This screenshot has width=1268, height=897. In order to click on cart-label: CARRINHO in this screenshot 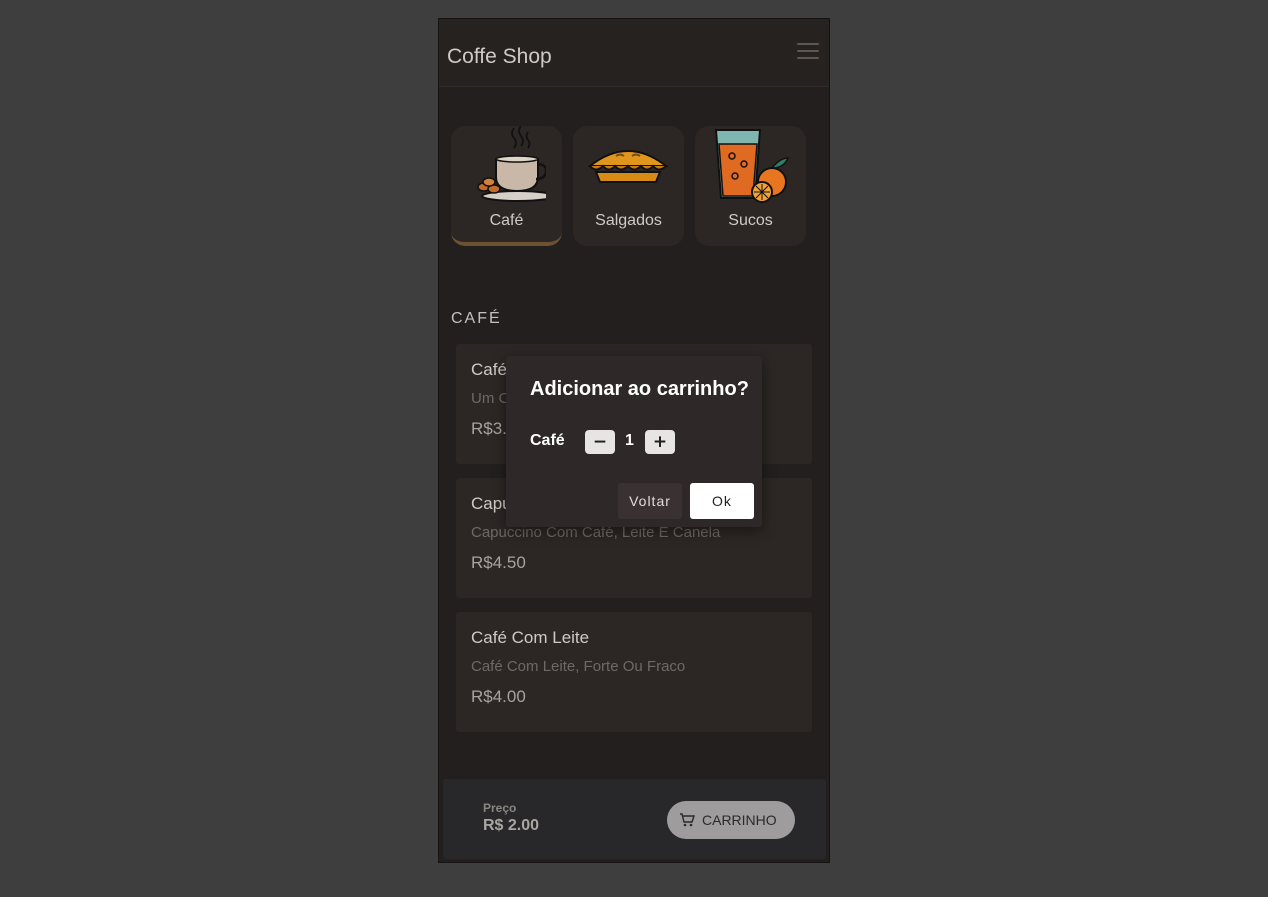, I will do `click(739, 820)`.